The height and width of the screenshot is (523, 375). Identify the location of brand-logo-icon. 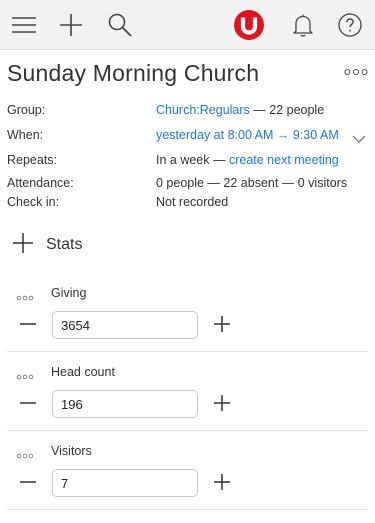
(249, 25).